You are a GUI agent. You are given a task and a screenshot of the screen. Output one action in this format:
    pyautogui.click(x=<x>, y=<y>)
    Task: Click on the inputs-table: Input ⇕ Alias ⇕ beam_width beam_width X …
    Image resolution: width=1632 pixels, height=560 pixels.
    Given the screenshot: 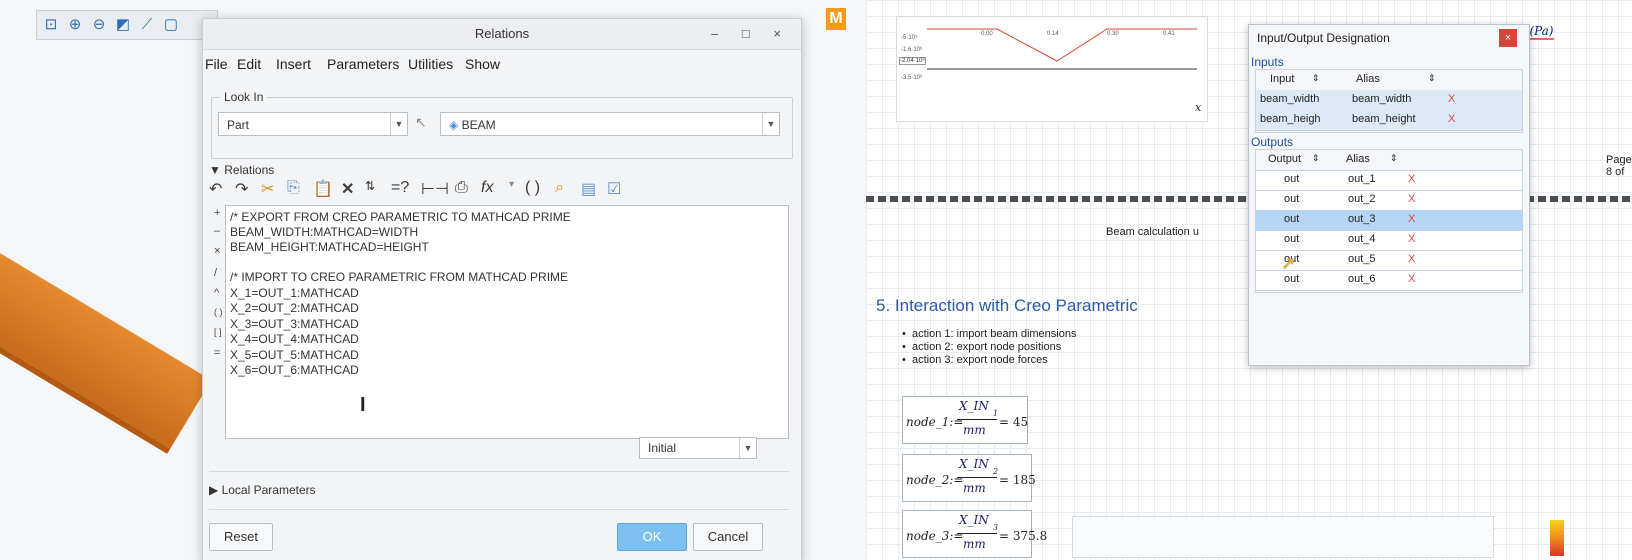 What is the action you would take?
    pyautogui.click(x=1389, y=101)
    